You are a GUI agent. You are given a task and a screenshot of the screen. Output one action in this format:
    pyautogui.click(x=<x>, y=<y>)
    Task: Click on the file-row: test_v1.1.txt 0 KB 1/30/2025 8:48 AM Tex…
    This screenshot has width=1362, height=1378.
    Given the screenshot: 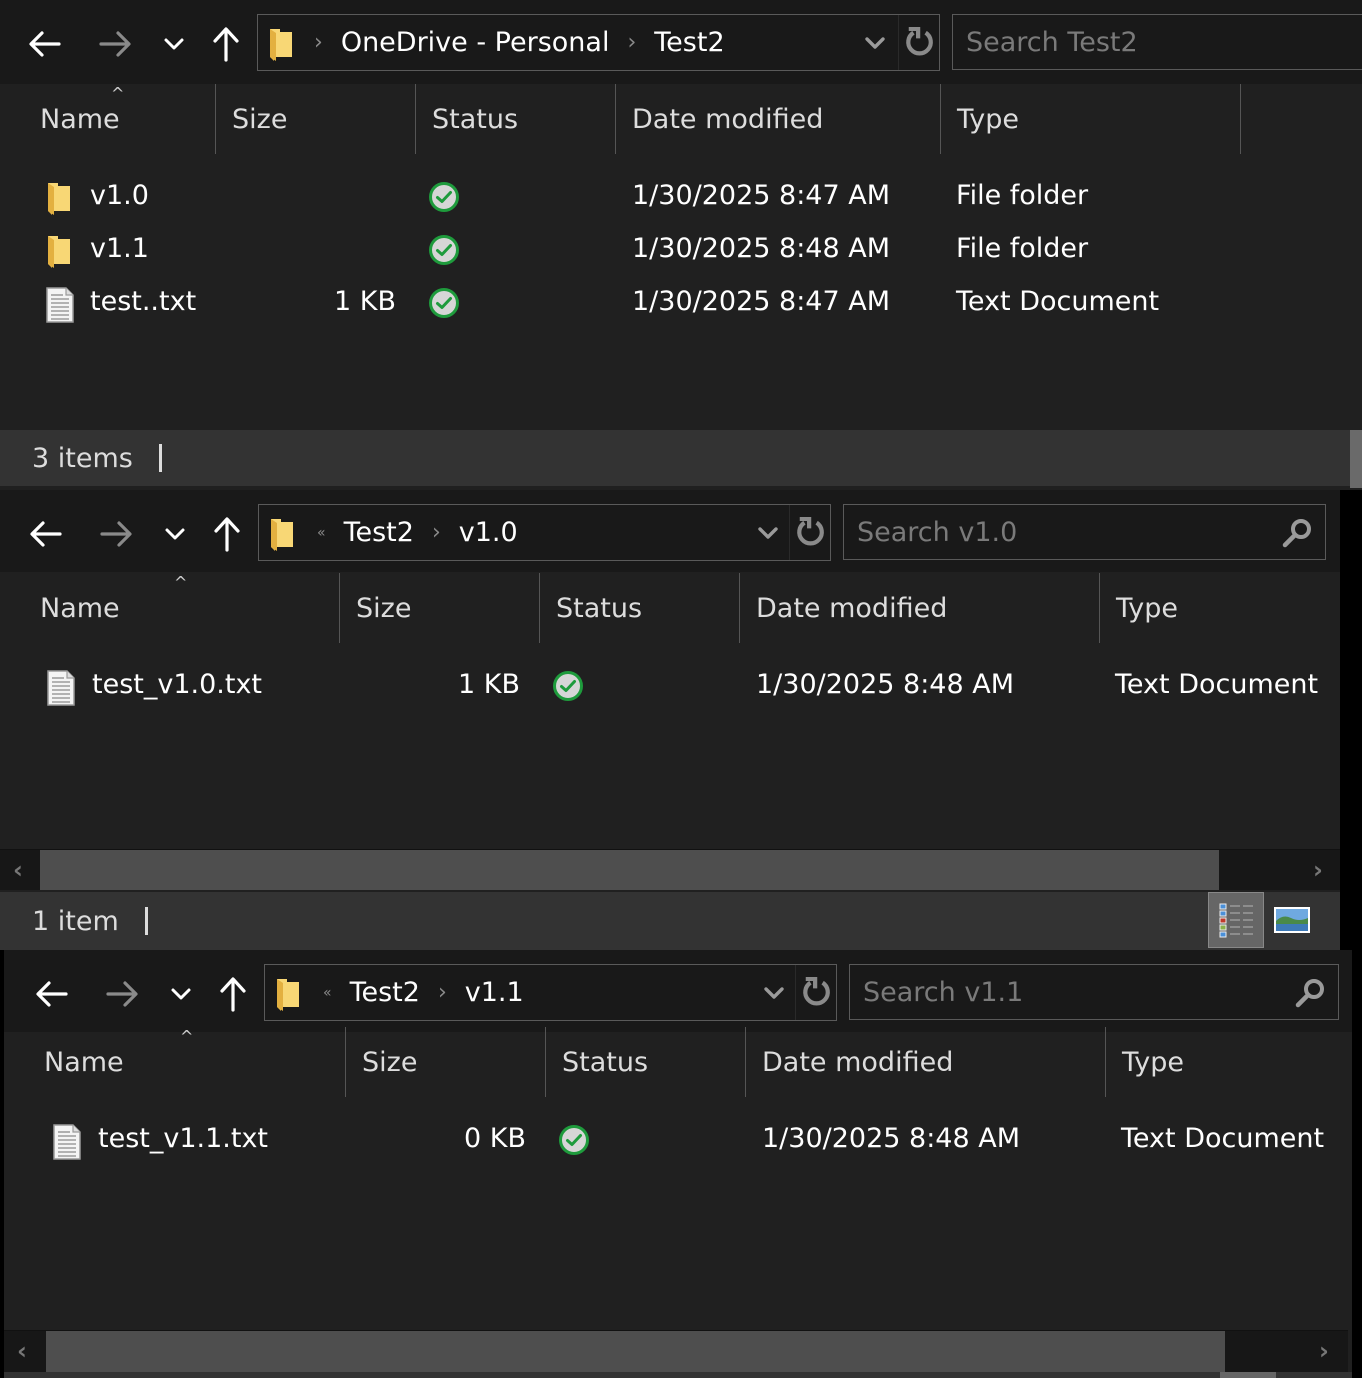 What is the action you would take?
    pyautogui.click(x=678, y=1138)
    